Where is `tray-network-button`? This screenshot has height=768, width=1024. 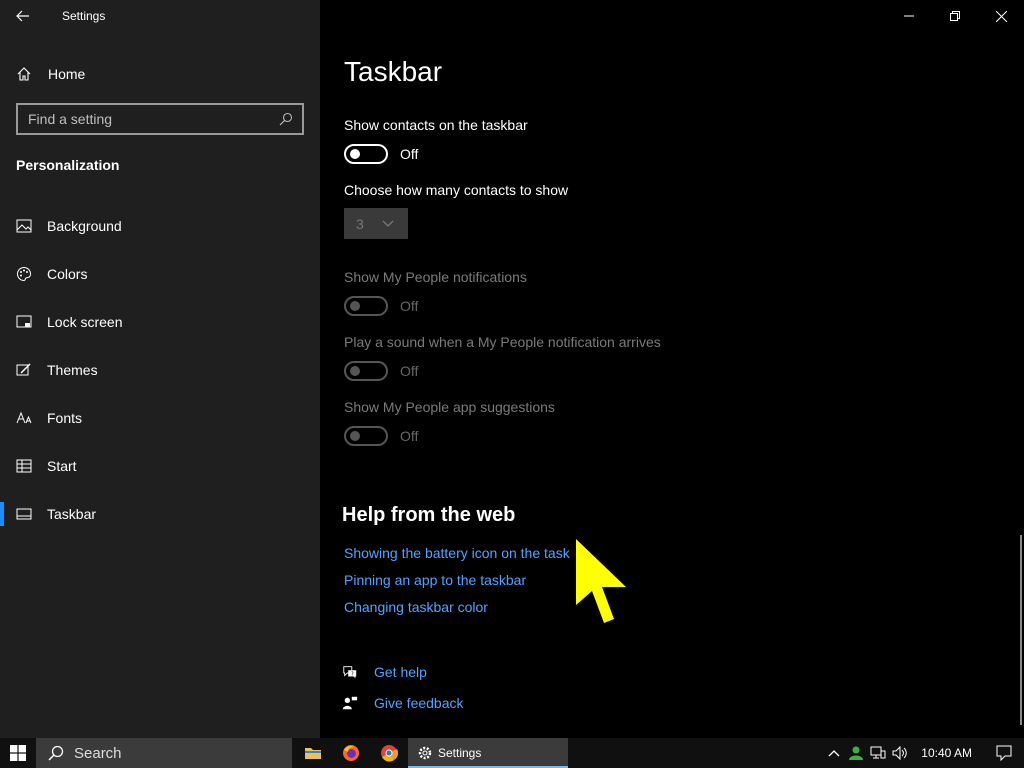 tray-network-button is located at coordinates (878, 753).